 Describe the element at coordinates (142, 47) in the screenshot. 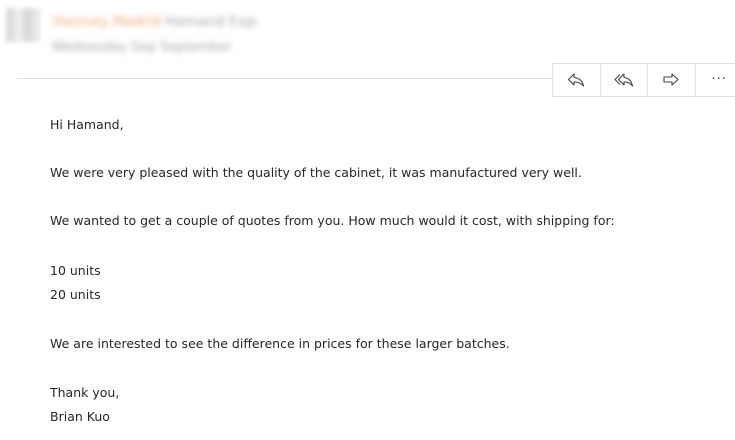

I see `recipient-line: Wednesday Sep September` at that location.